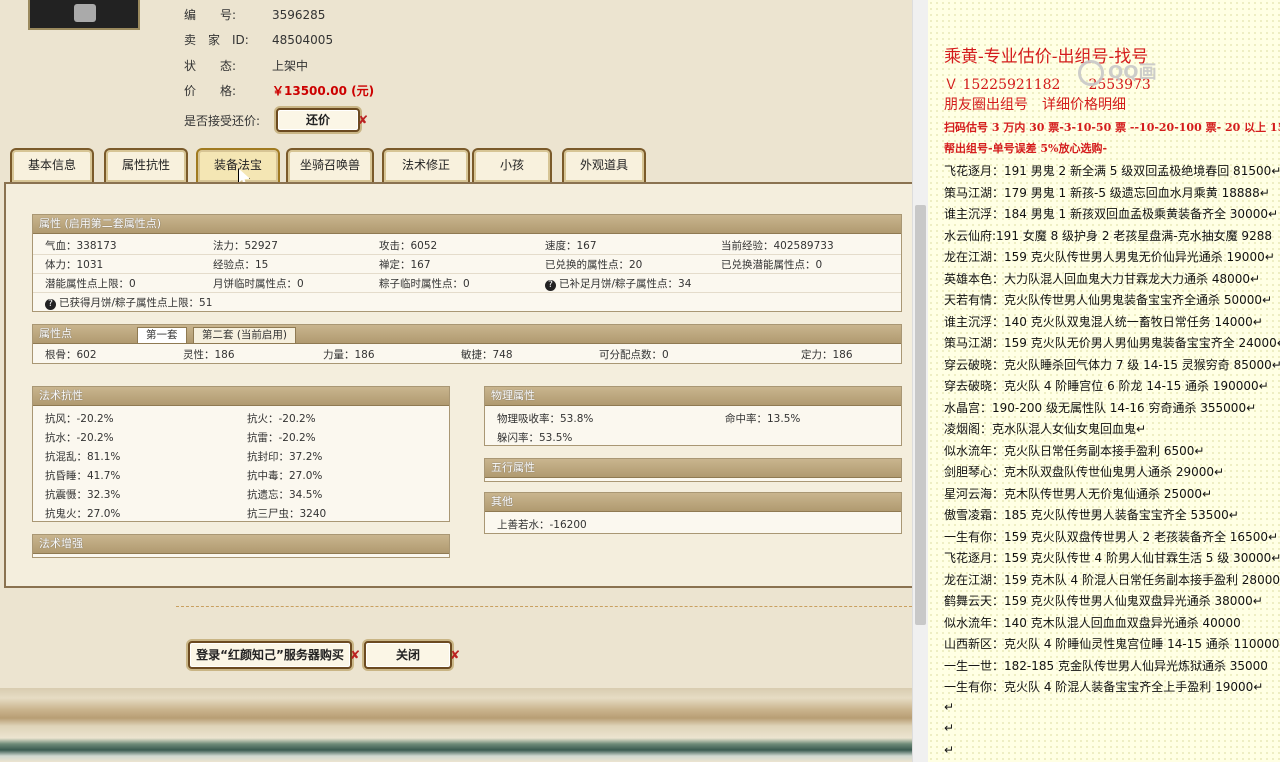  What do you see at coordinates (222, 121) in the screenshot?
I see `bargain-label: 是否接受还价:` at bounding box center [222, 121].